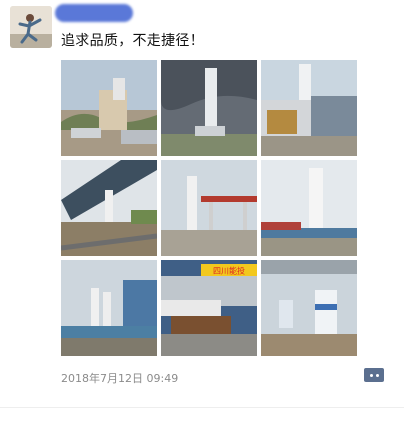  Describe the element at coordinates (120, 378) in the screenshot. I see `post-timestamp: 2018年7月12日 09:49` at that location.